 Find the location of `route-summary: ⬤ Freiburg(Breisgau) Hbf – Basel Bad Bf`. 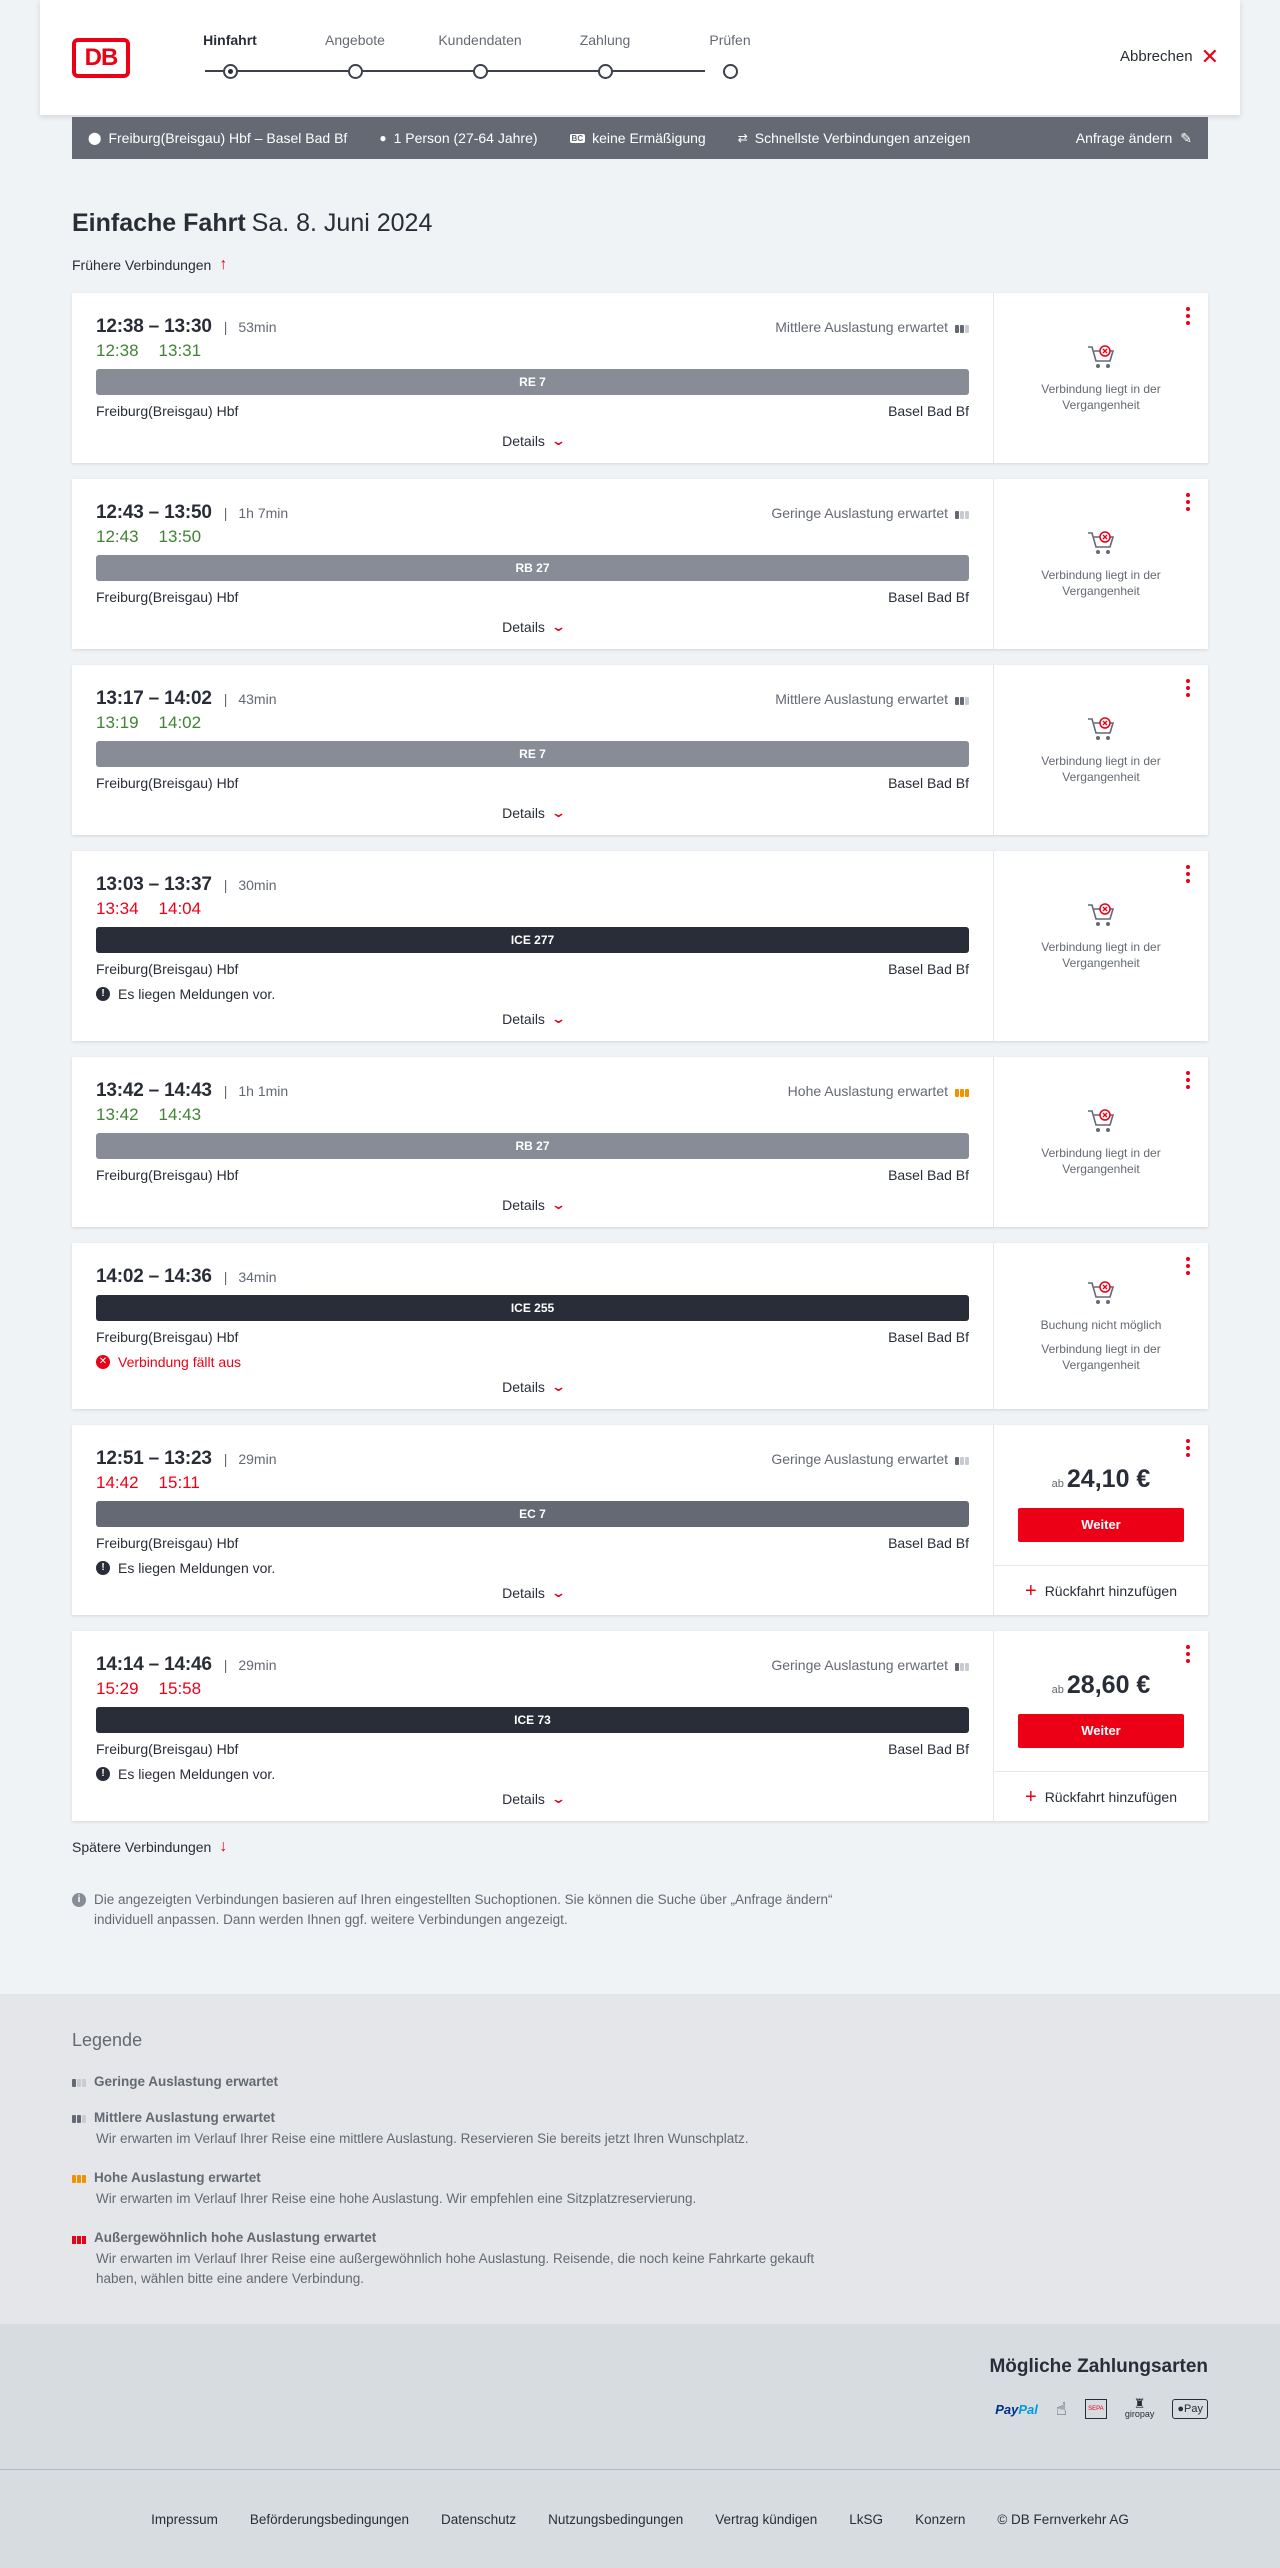

route-summary: ⬤ Freiburg(Breisgau) Hbf – Basel Bad Bf is located at coordinates (217, 138).